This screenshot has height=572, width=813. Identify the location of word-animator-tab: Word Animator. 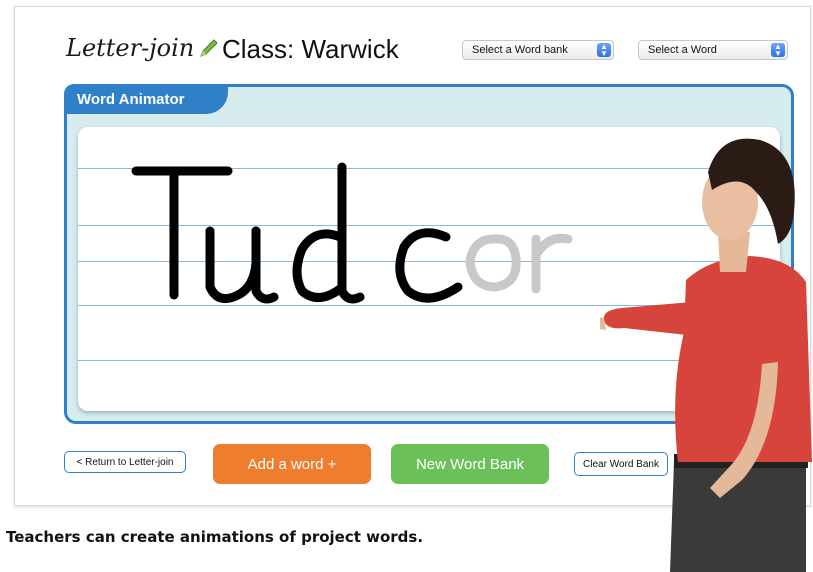
(146, 99).